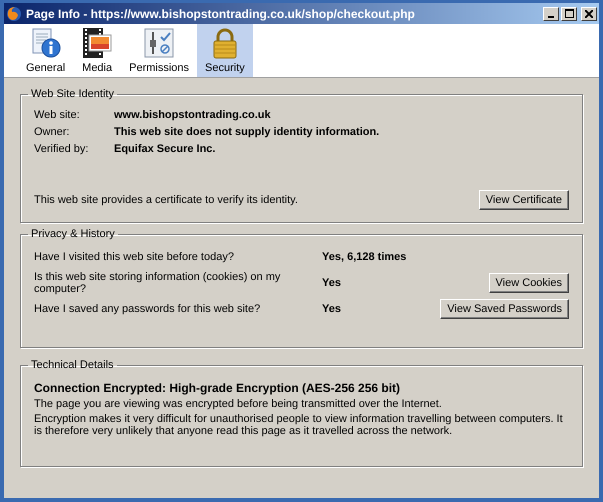 The image size is (603, 502). I want to click on film-picture-icon, so click(97, 43).